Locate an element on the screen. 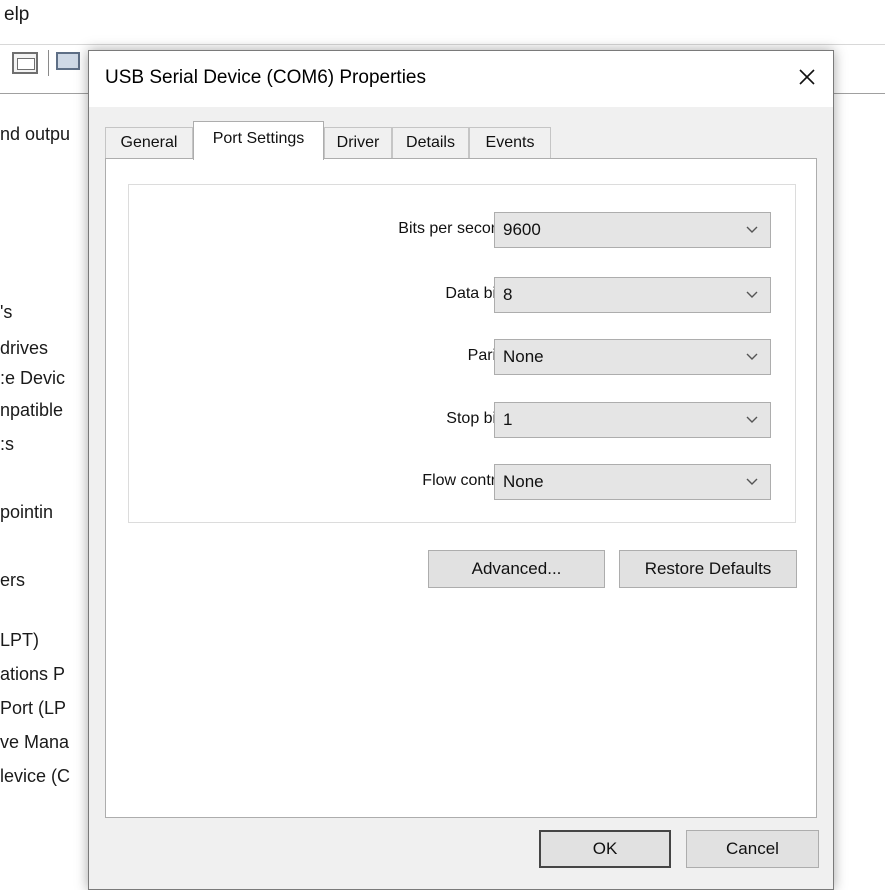  tree-item: ve Mana is located at coordinates (34, 742).